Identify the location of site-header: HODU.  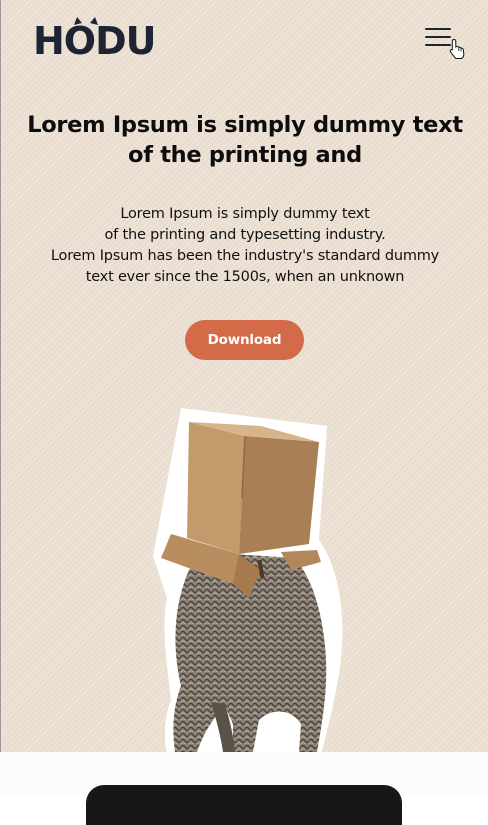
(244, 45).